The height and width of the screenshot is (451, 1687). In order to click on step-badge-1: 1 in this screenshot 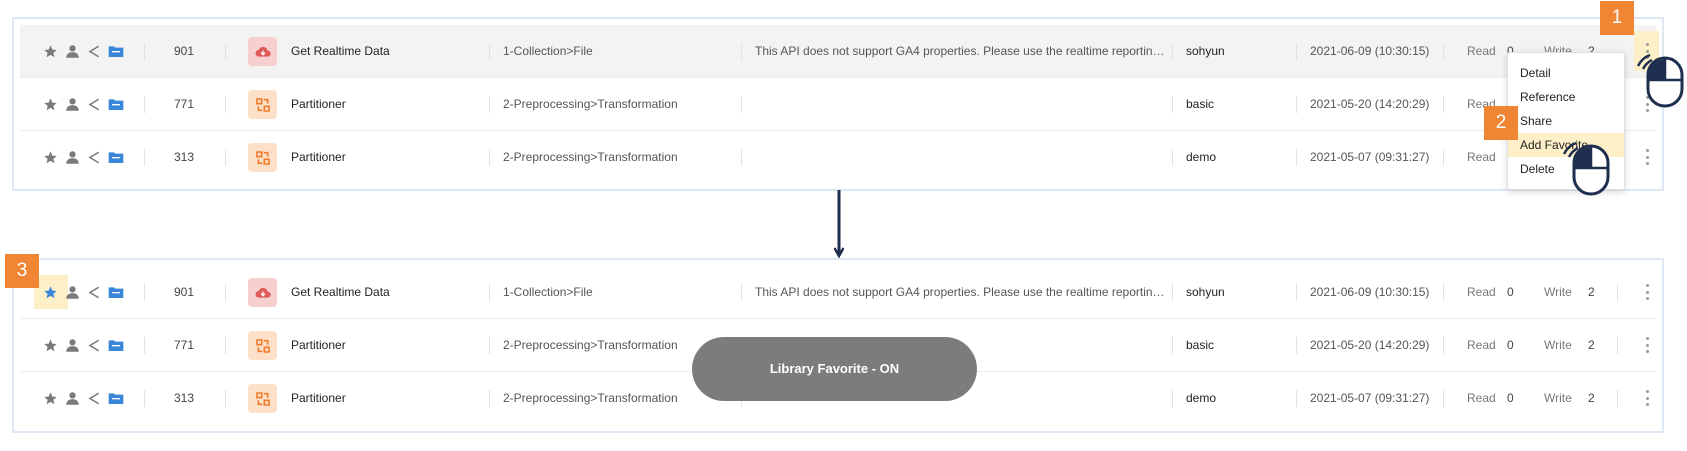, I will do `click(1617, 18)`.